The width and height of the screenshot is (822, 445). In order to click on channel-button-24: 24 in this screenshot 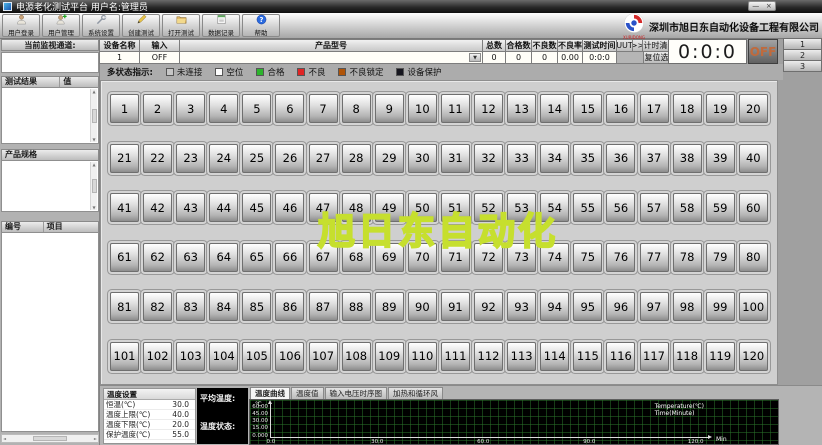, I will do `click(224, 158)`.